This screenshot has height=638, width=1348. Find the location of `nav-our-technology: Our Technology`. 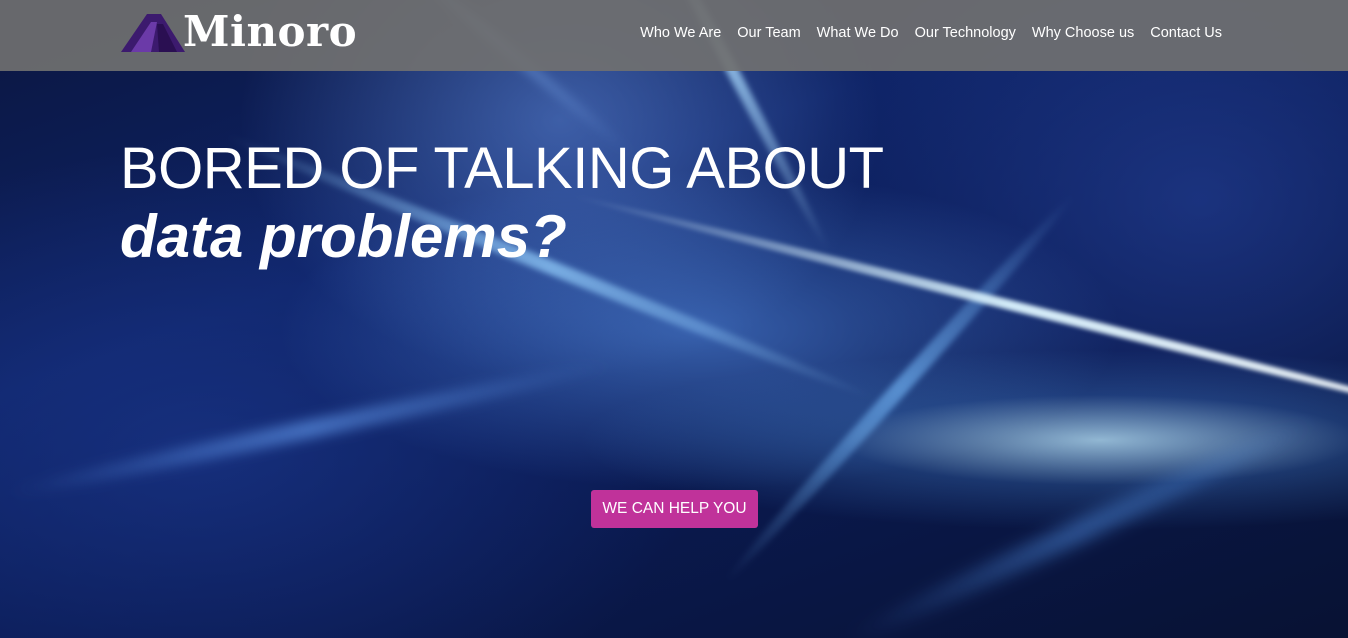

nav-our-technology: Our Technology is located at coordinates (965, 33).